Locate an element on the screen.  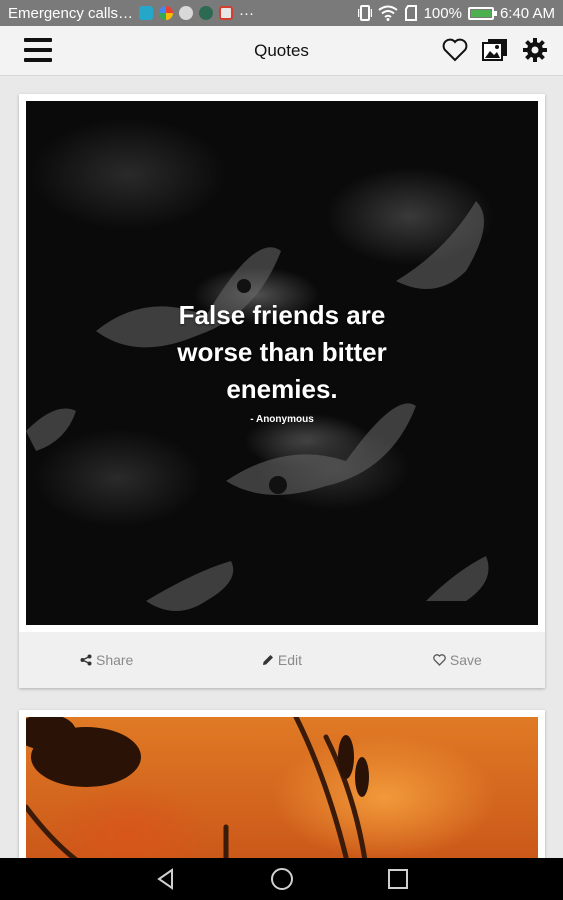
home-button is located at coordinates (282, 879).